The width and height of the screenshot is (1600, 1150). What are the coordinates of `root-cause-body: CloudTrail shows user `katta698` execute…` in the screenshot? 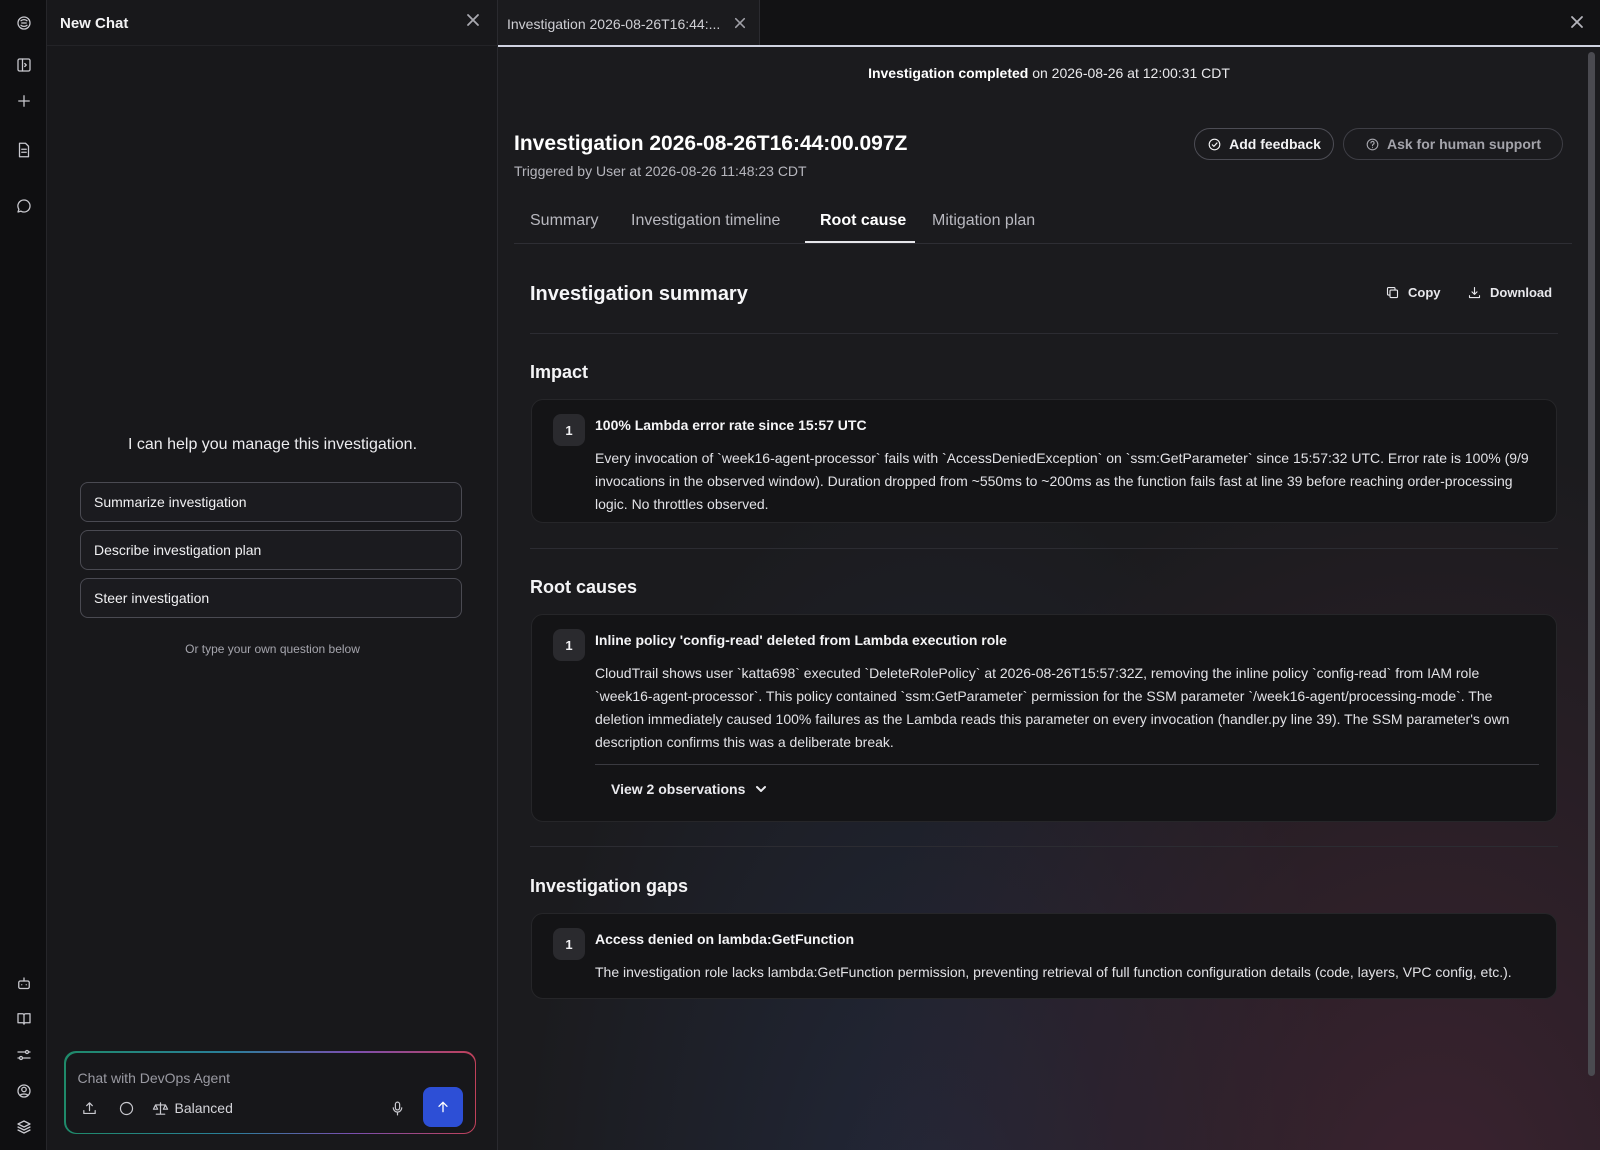 It's located at (1052, 707).